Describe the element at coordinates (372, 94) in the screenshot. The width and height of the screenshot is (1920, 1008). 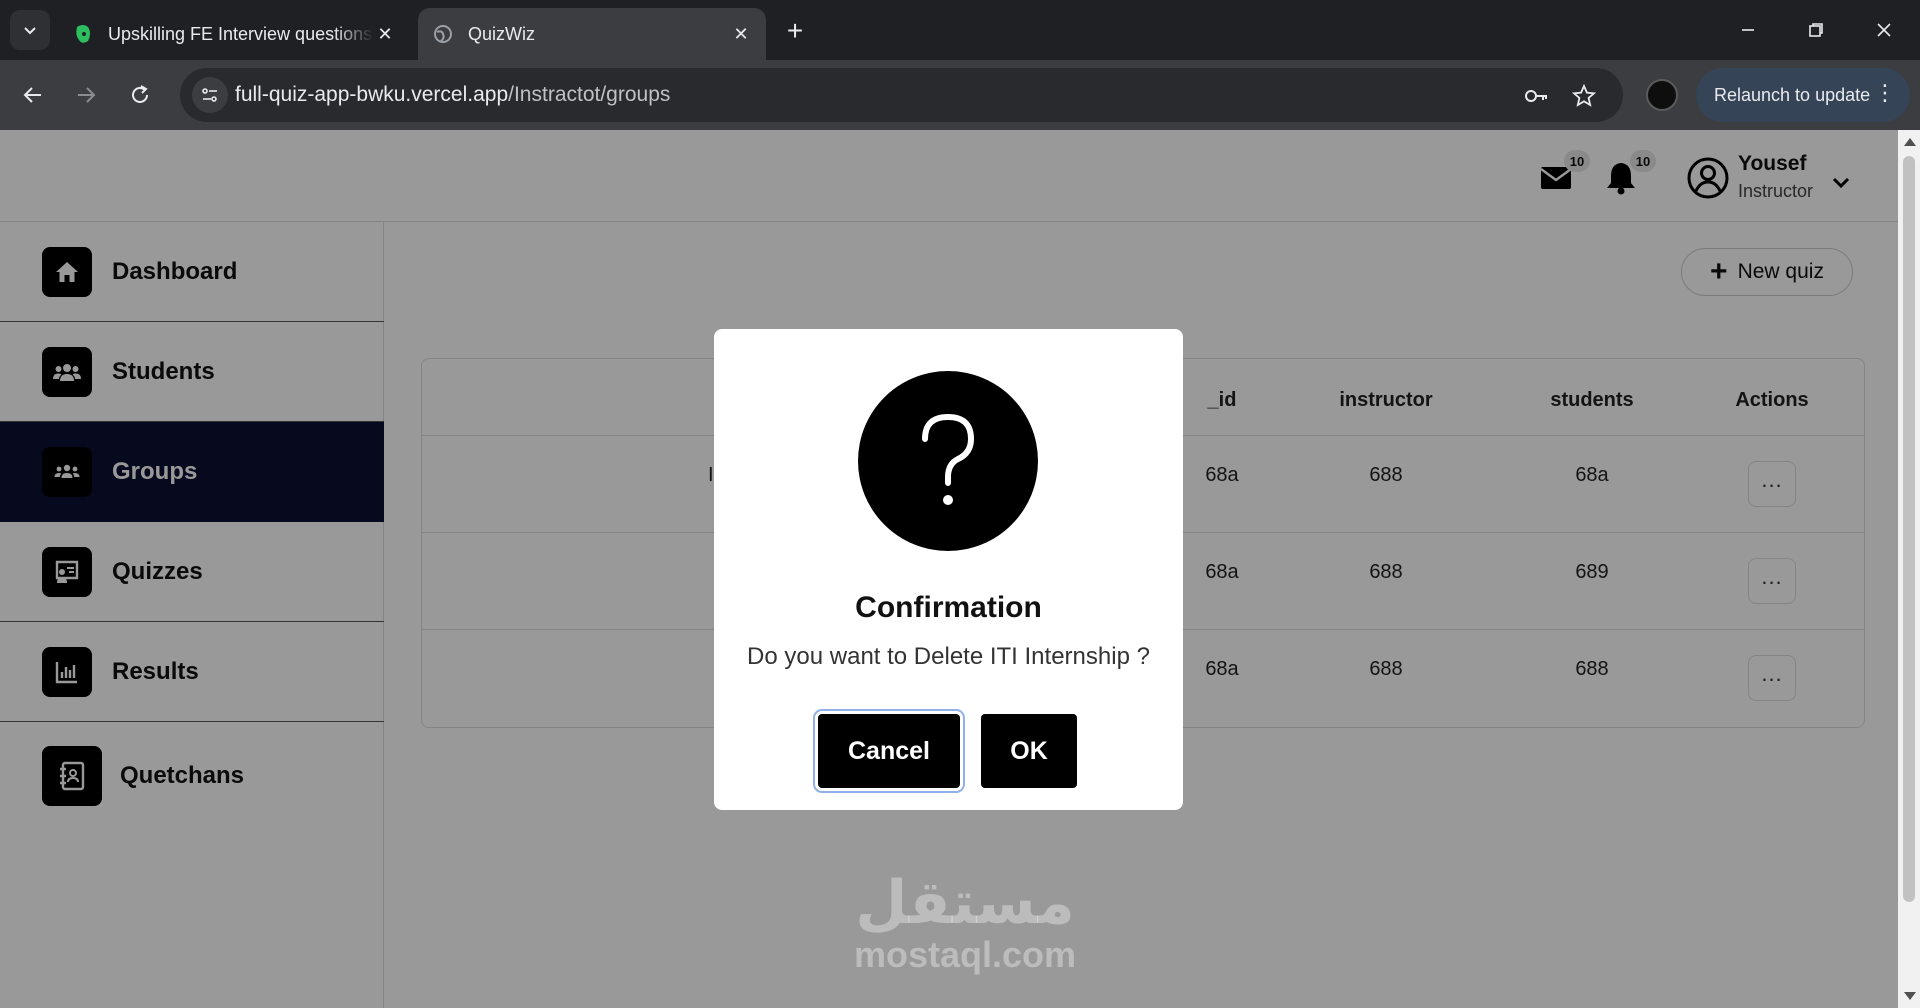
I see `url-host: full-quiz-app-bwku.vercel.app` at that location.